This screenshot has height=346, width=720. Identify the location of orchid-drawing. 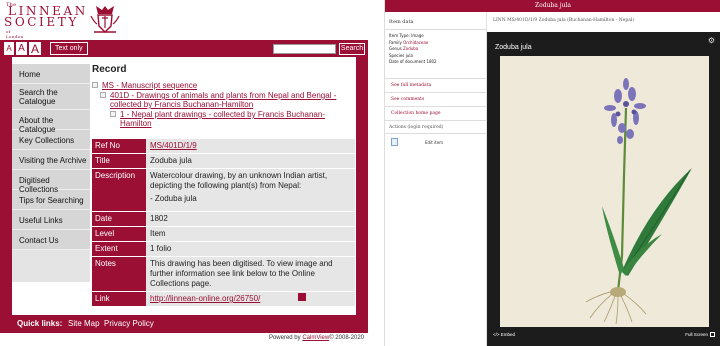
(638, 201).